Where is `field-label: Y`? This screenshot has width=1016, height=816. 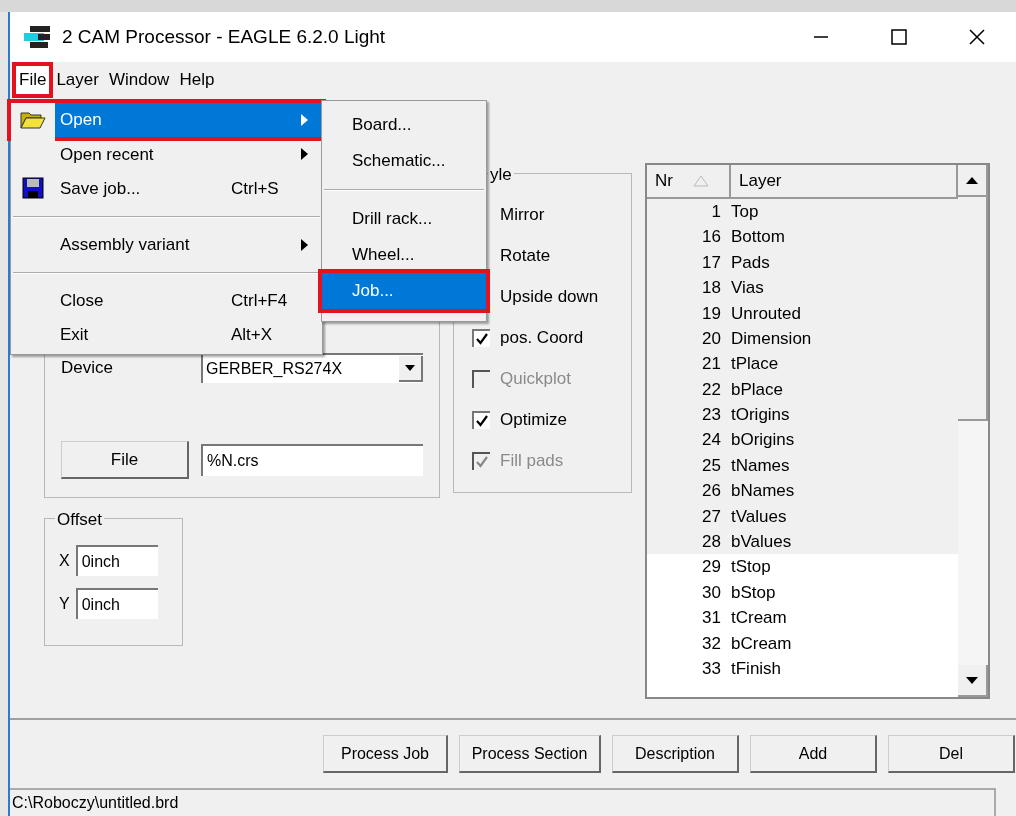
field-label: Y is located at coordinates (64, 603).